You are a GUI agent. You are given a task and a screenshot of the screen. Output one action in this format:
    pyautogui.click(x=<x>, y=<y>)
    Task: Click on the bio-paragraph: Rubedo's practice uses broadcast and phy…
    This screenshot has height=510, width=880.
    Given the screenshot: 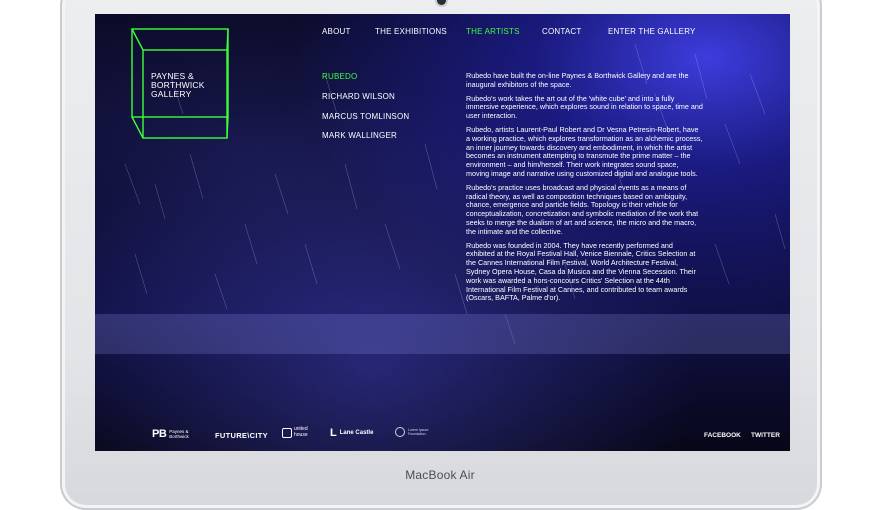 What is the action you would take?
    pyautogui.click(x=582, y=209)
    